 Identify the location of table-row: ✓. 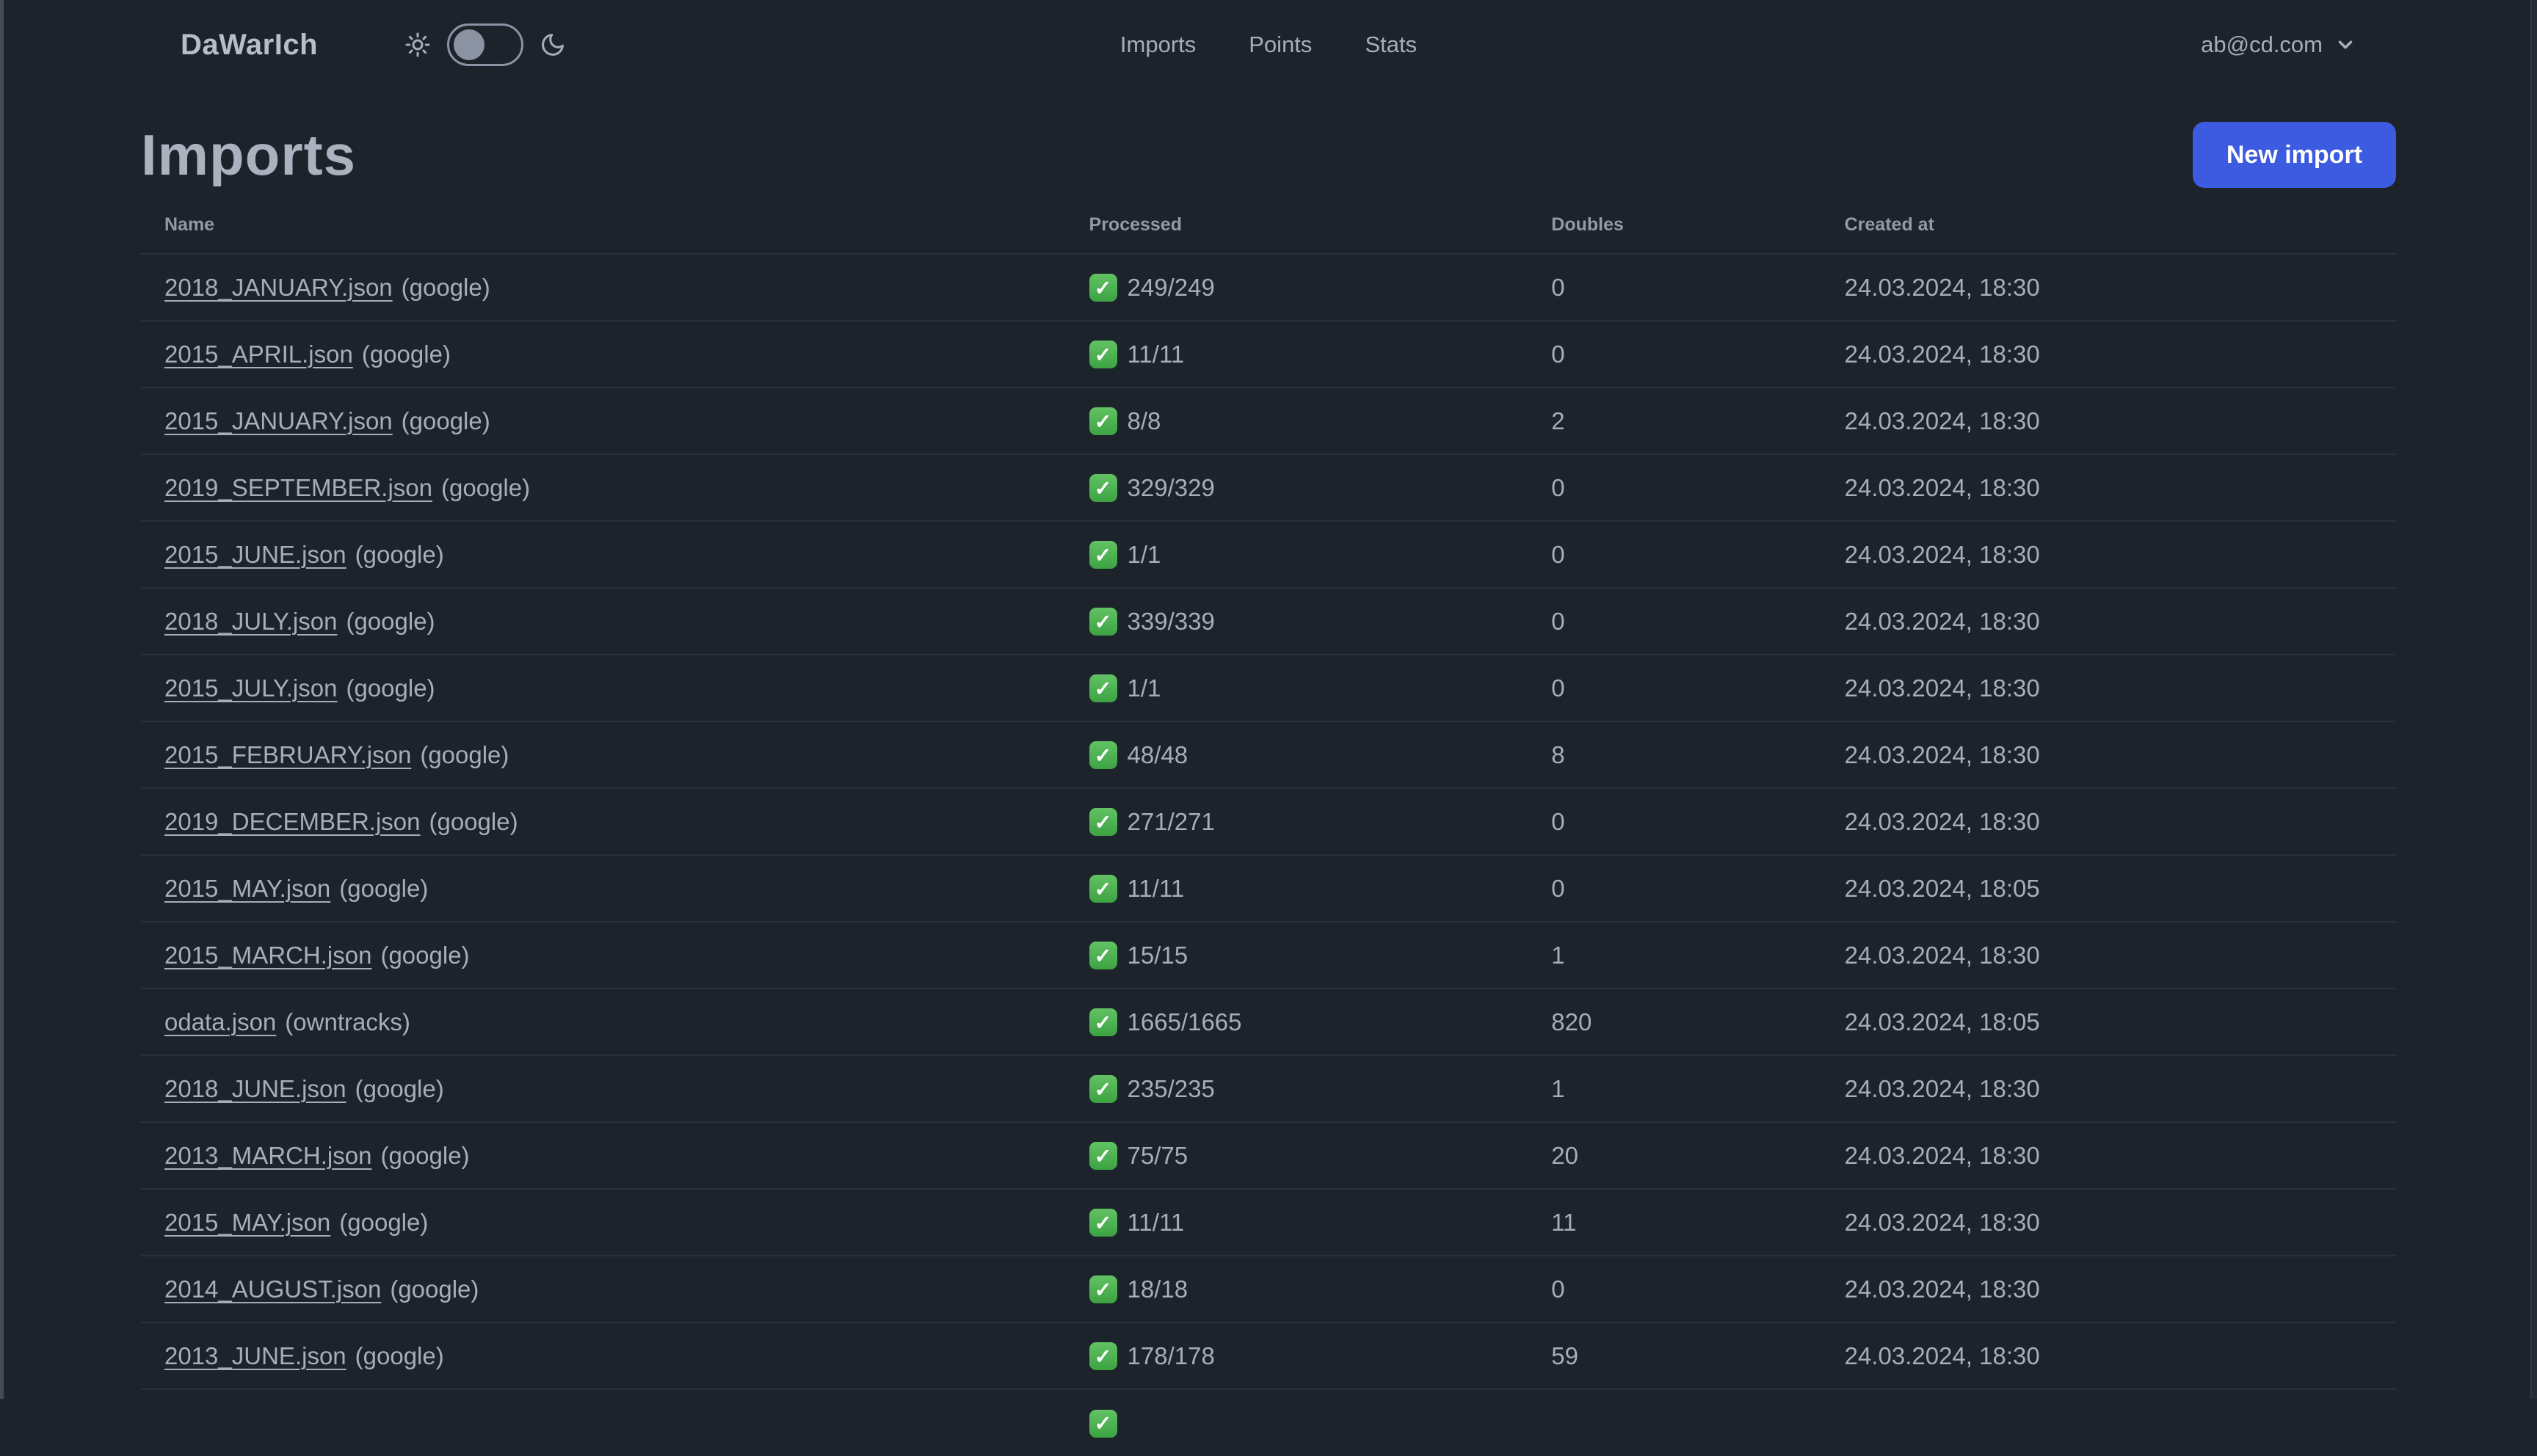
(1268, 1422).